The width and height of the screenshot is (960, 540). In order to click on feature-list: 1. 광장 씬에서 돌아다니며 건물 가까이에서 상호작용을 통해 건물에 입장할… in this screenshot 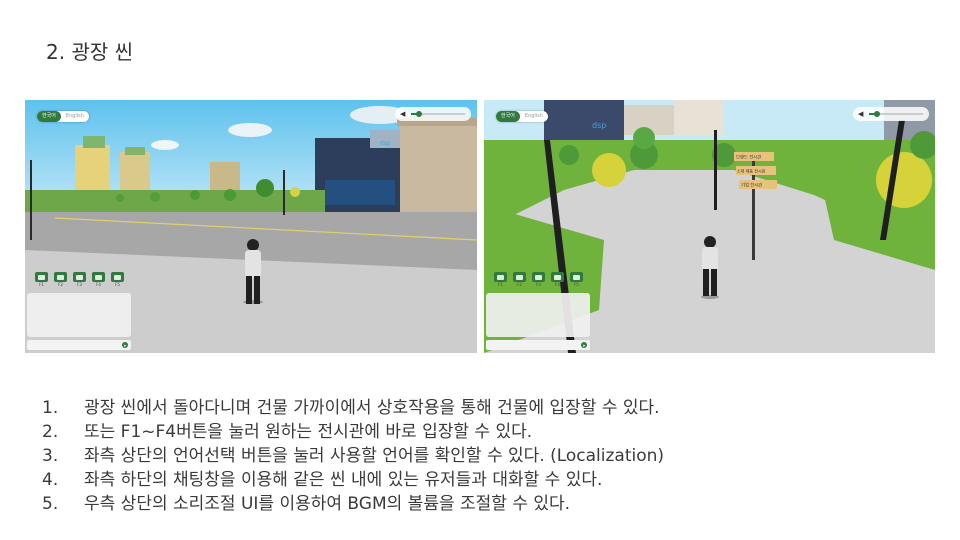, I will do `click(353, 456)`.